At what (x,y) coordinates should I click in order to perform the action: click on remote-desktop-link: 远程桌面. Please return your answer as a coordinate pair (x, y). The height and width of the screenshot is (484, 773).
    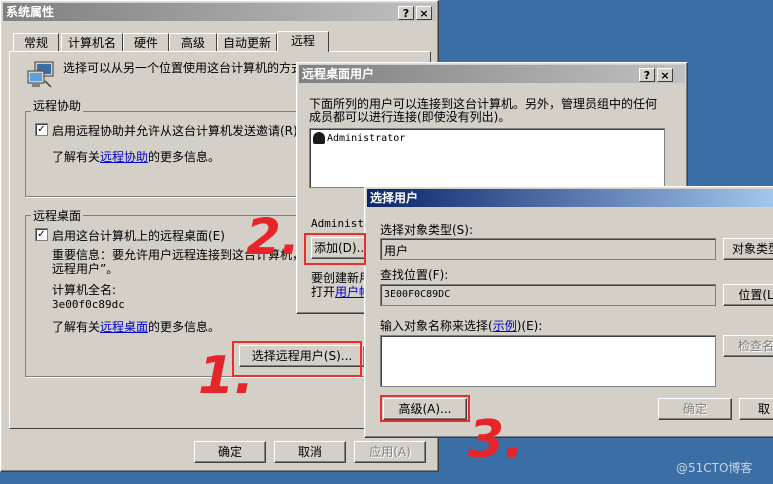
    Looking at the image, I should click on (124, 327).